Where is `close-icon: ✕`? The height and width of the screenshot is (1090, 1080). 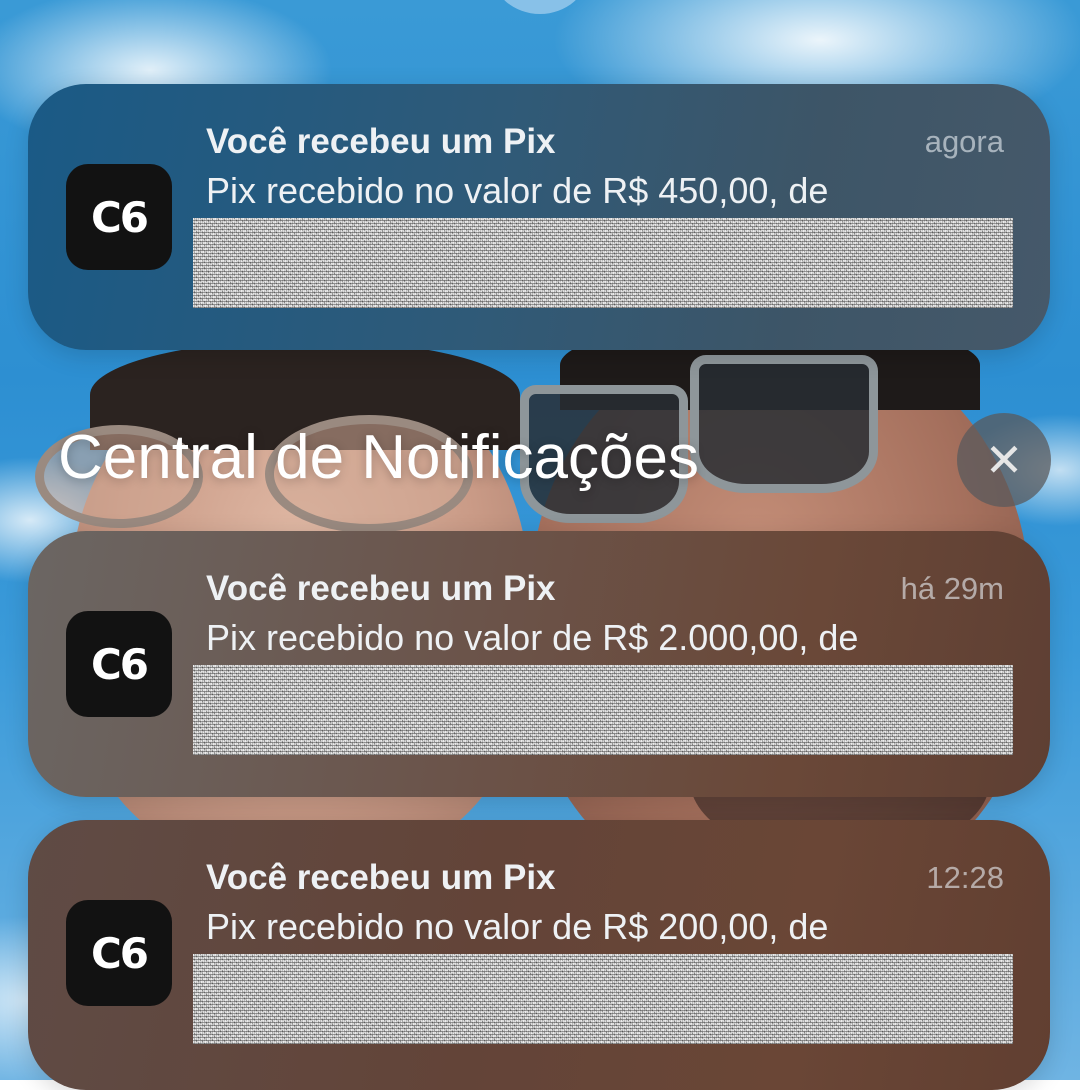
close-icon: ✕ is located at coordinates (1004, 460).